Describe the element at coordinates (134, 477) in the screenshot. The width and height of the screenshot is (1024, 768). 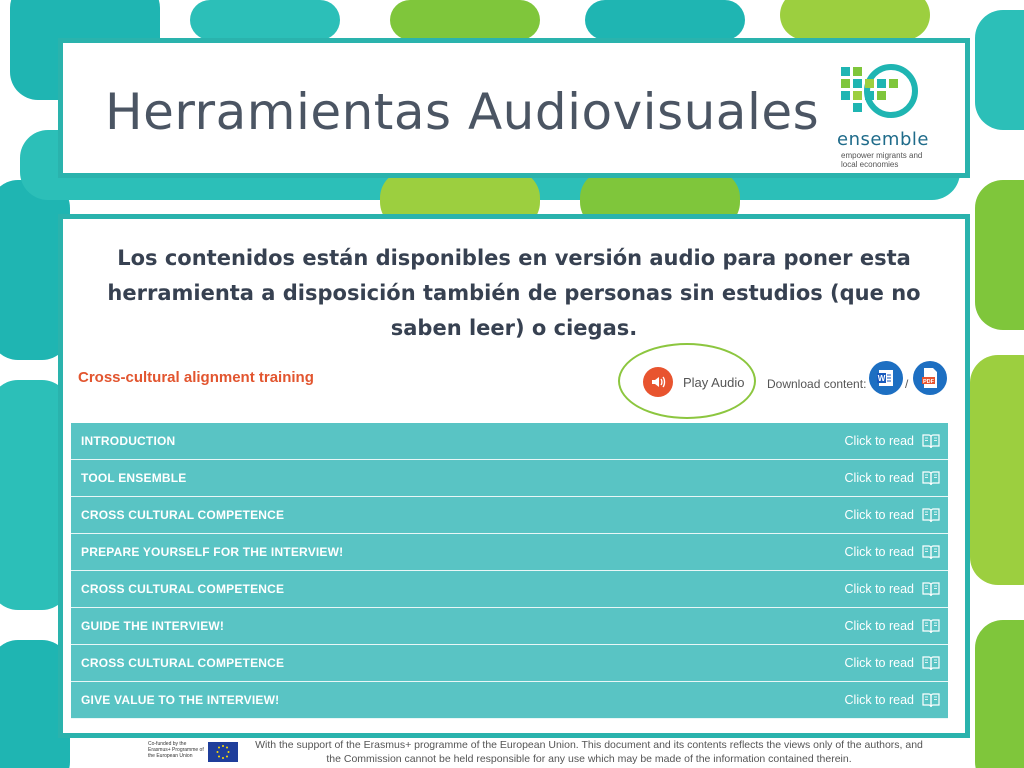
I see `chapter-title: TOOL ENSEMBLE` at that location.